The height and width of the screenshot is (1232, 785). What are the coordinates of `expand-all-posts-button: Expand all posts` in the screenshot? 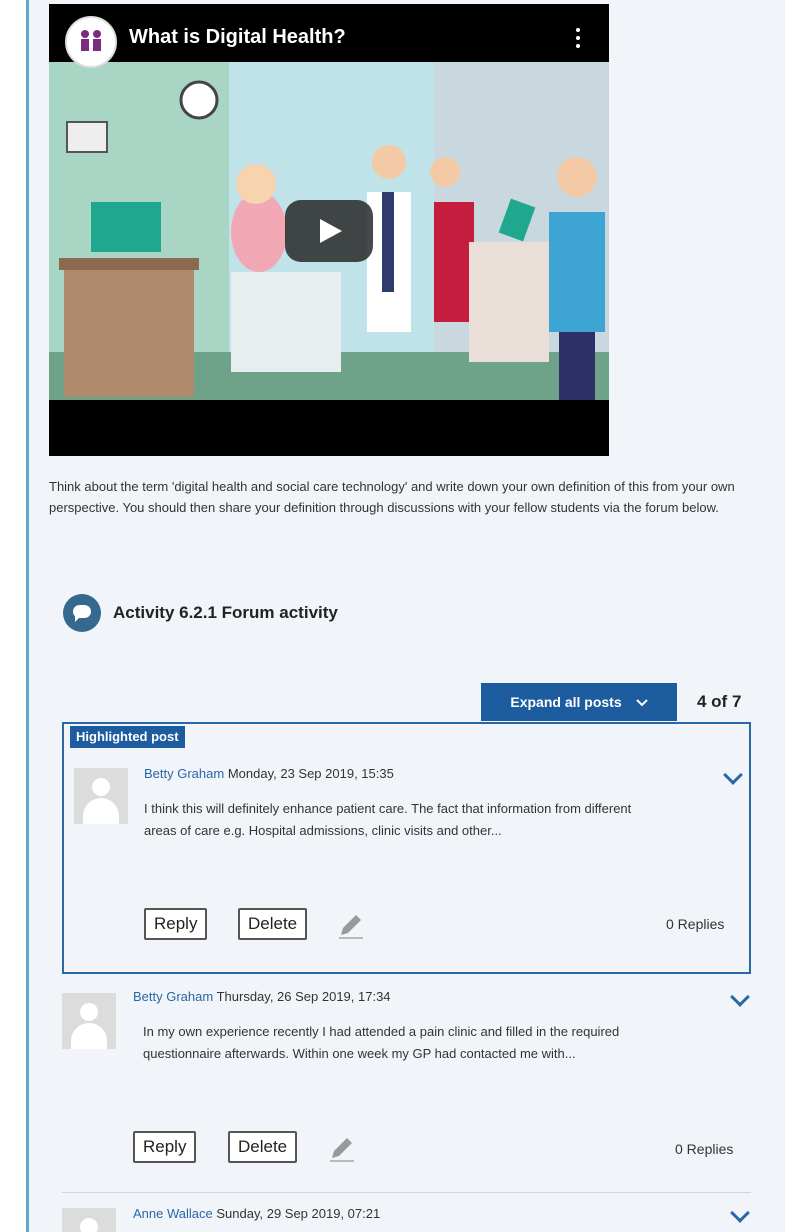 It's located at (579, 702).